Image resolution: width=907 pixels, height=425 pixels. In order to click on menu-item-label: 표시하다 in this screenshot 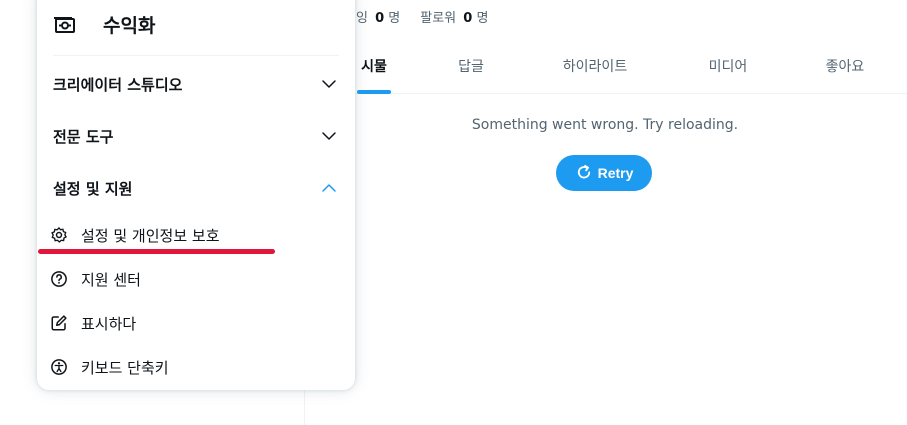, I will do `click(109, 323)`.